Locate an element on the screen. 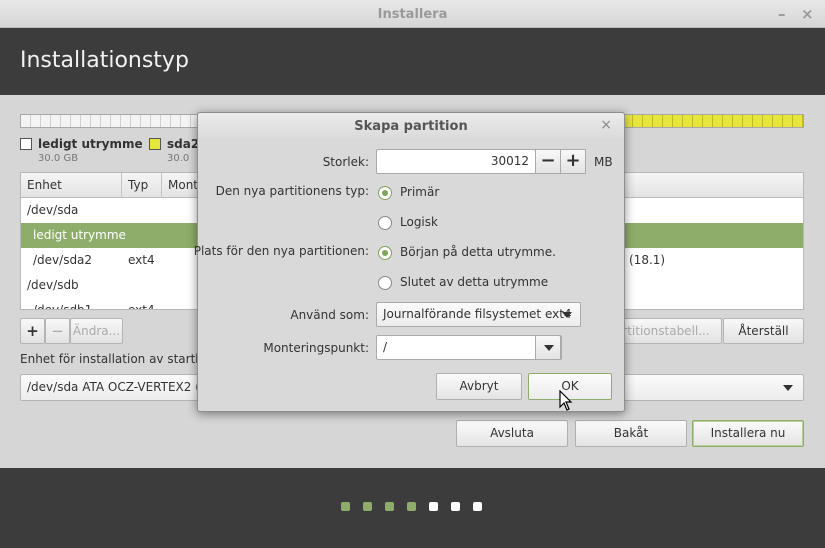 The image size is (825, 548). window-title: Installera is located at coordinates (412, 14).